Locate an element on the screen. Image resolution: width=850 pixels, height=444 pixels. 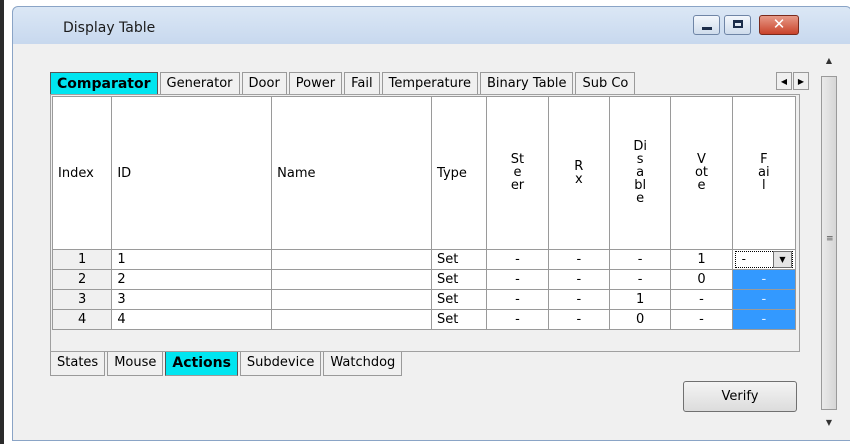
scroll-down-icon: ▼ is located at coordinates (829, 422).